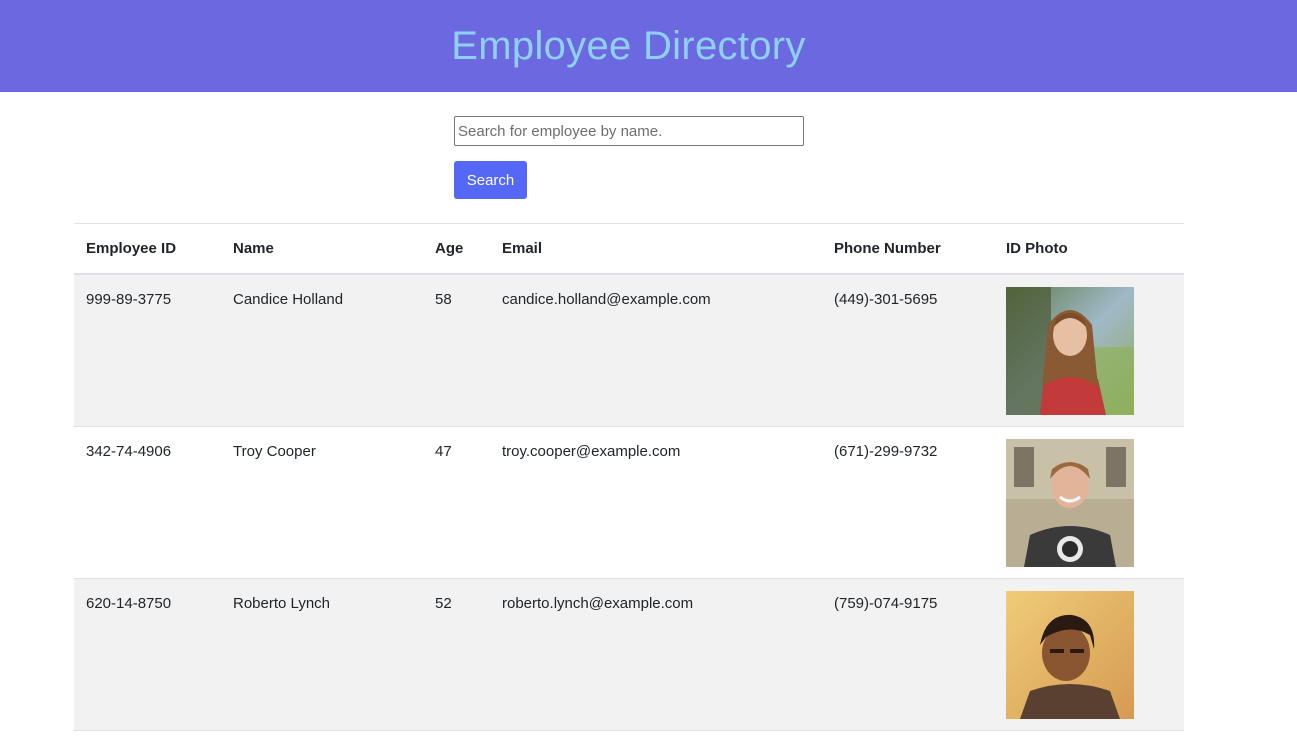  Describe the element at coordinates (322, 350) in the screenshot. I see `employee-name-cell: Candice Holland` at that location.